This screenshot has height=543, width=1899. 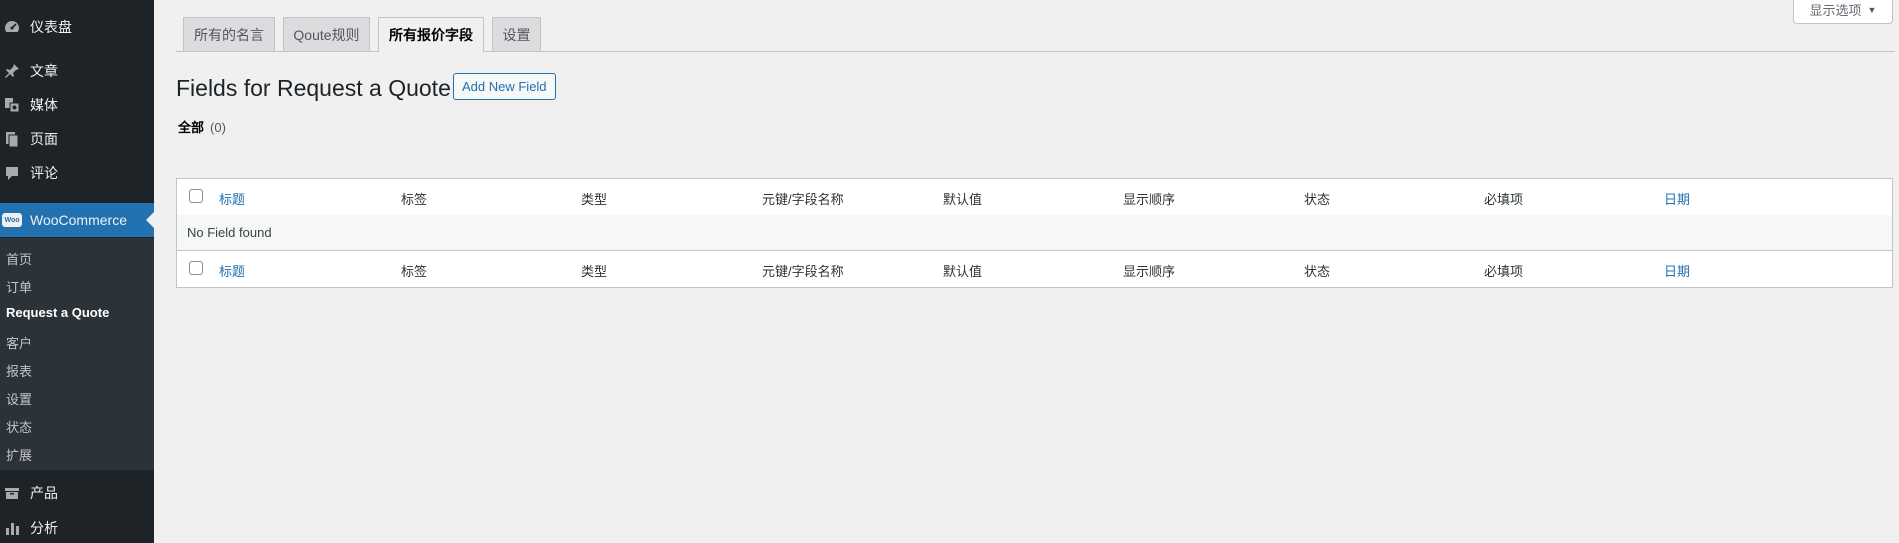 What do you see at coordinates (594, 271) in the screenshot?
I see `column-type-footer: 类型` at bounding box center [594, 271].